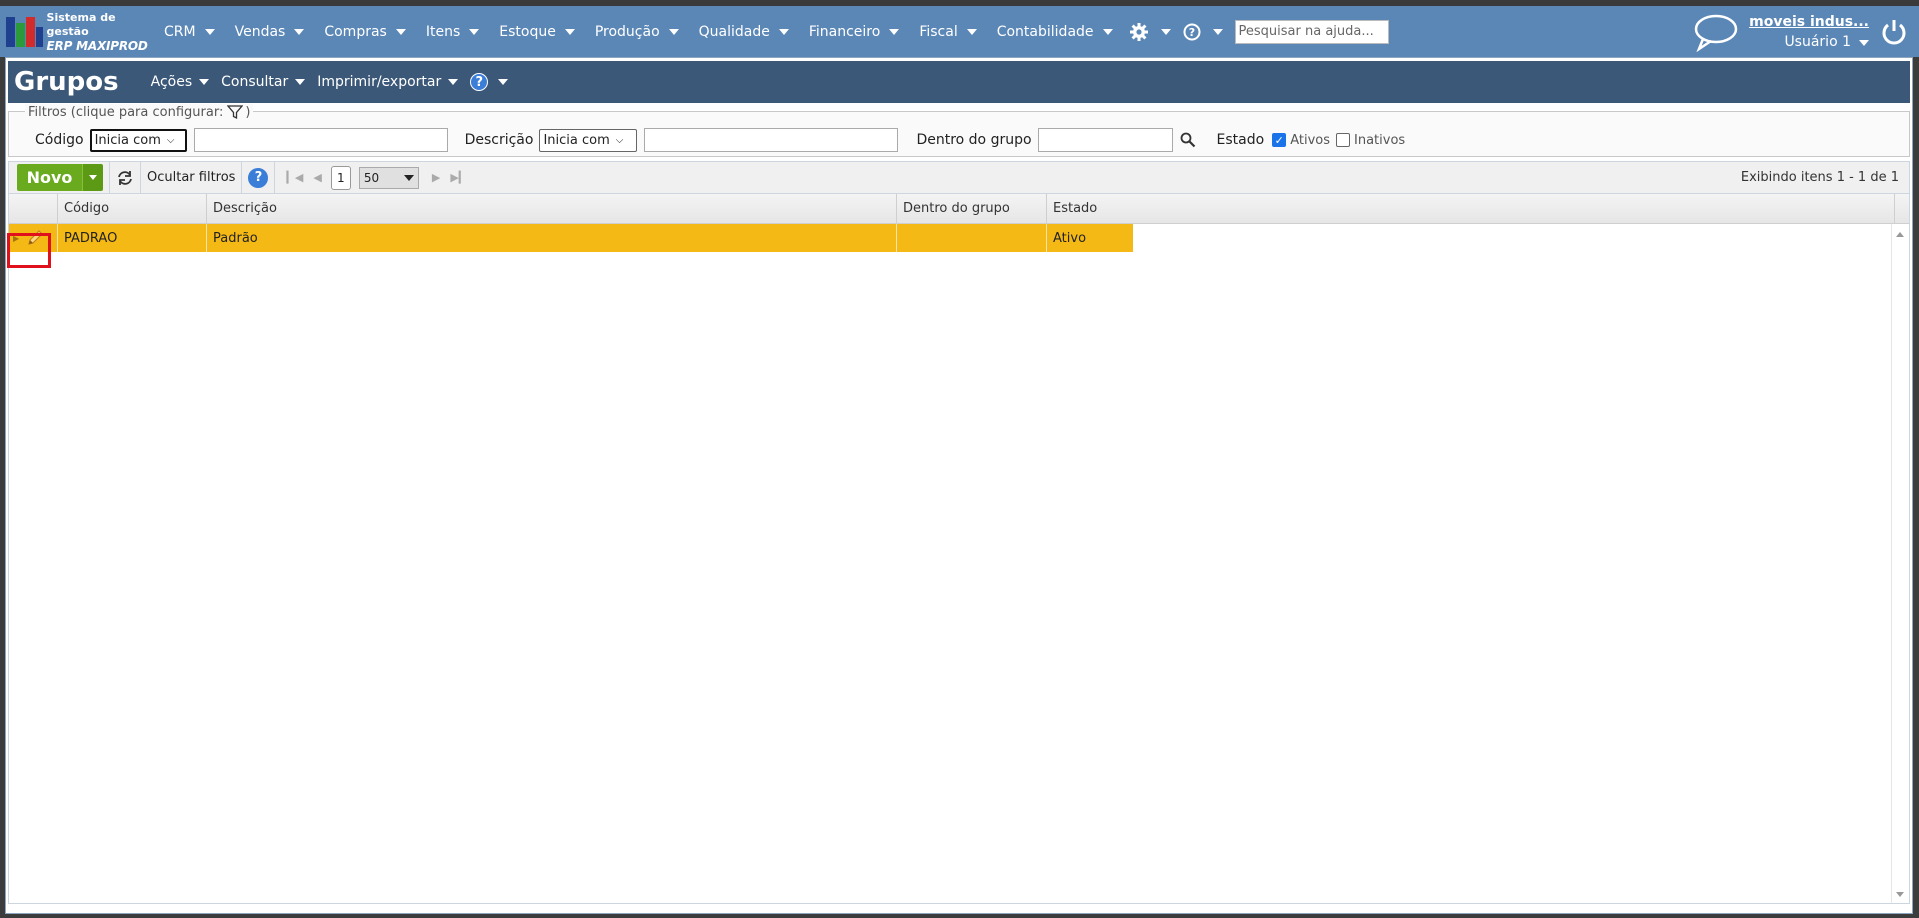  I want to click on new-button-group: Novo, so click(60, 177).